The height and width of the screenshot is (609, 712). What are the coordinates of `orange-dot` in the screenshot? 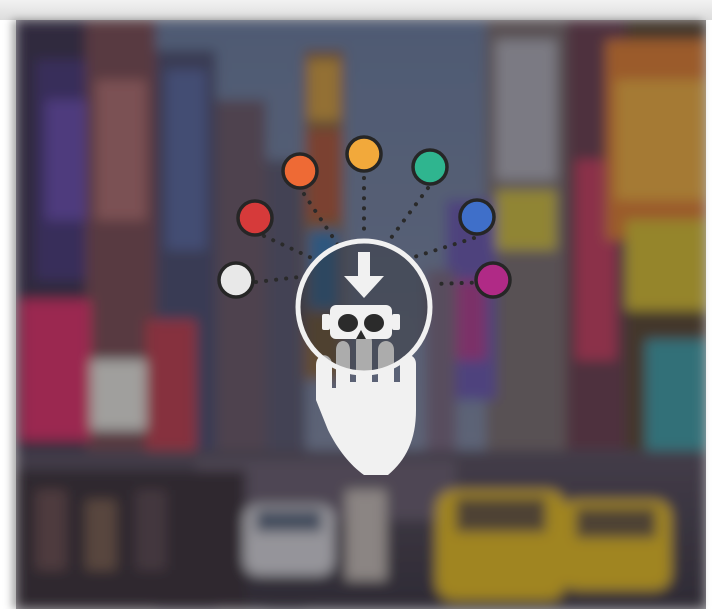 It's located at (300, 171).